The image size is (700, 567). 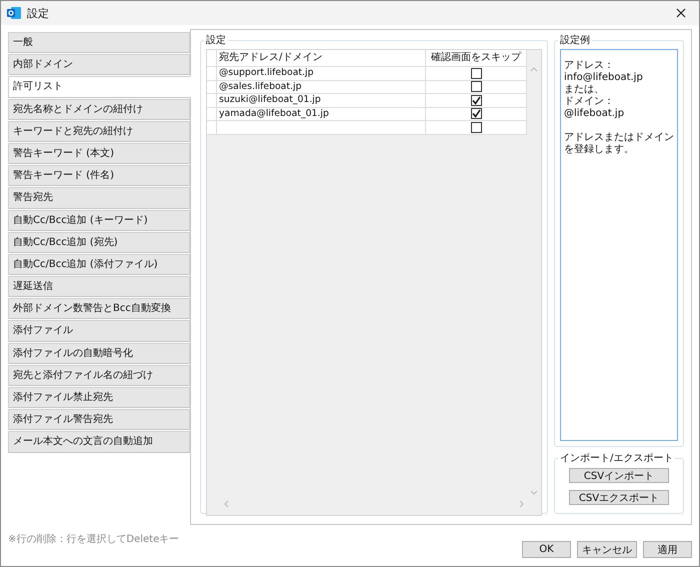 I want to click on group-title: 設定, so click(x=216, y=40).